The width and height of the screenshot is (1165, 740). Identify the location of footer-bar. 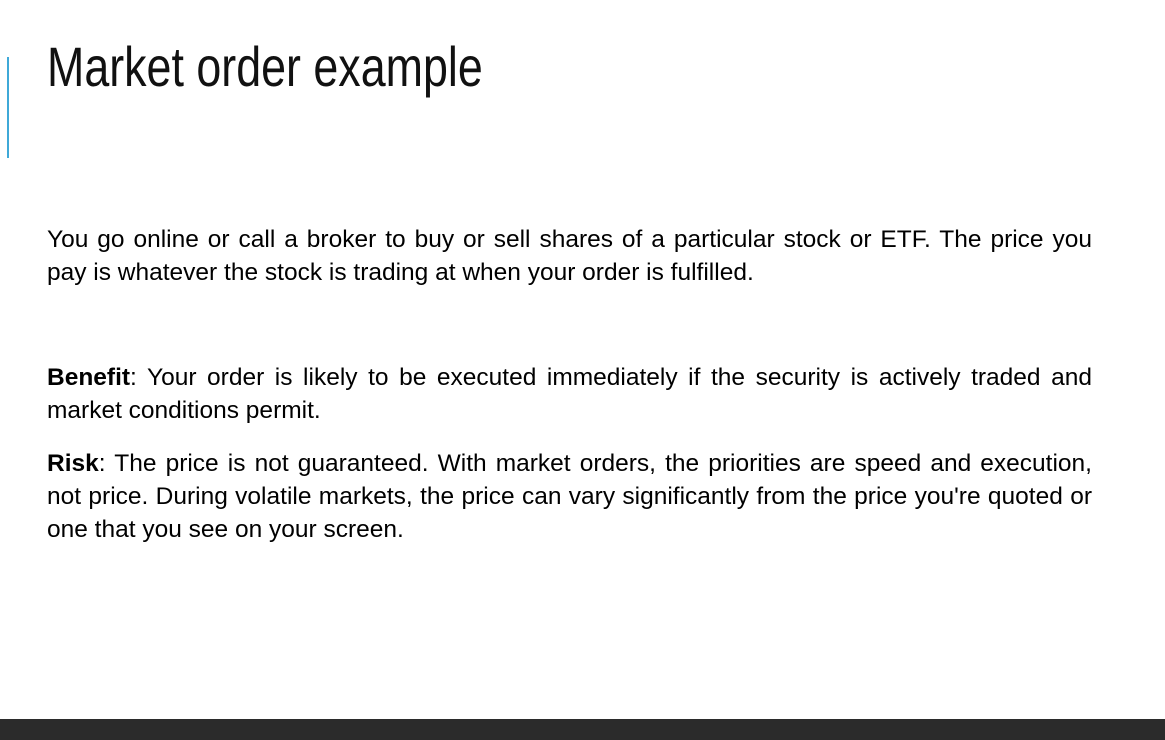
(582, 729).